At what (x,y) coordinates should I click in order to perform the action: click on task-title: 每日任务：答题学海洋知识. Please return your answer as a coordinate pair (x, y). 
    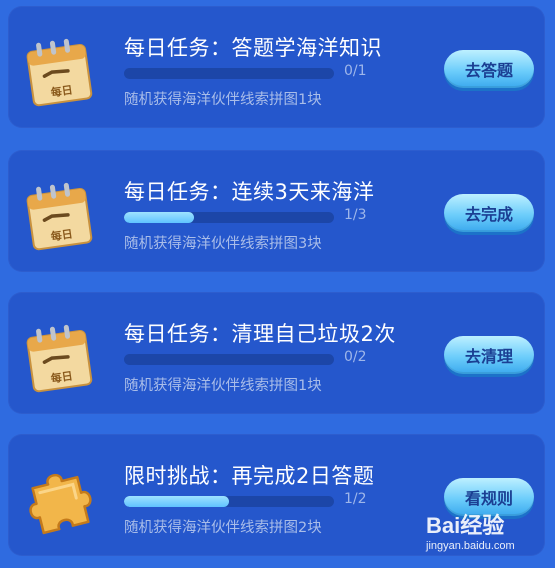
    Looking at the image, I should click on (253, 48).